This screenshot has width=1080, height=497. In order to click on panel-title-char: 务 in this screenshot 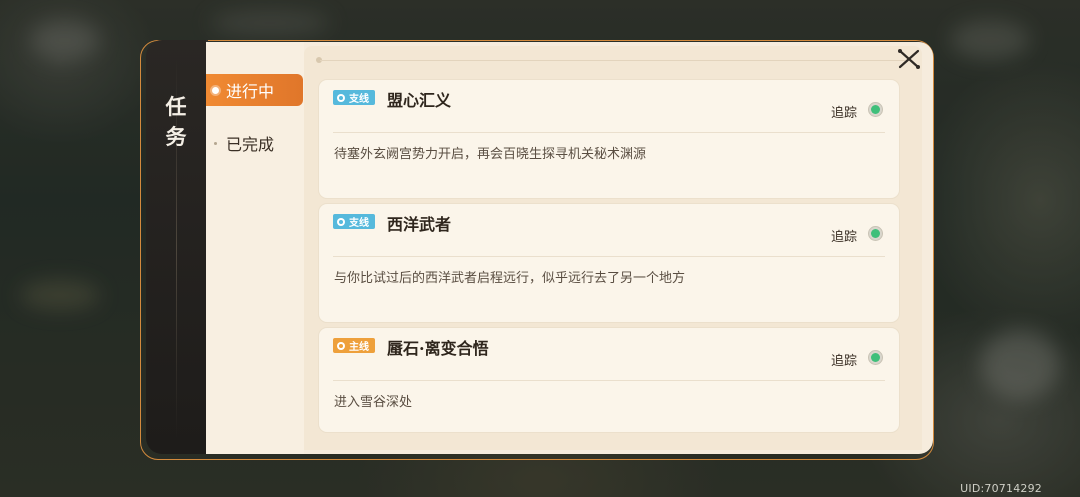, I will do `click(176, 136)`.